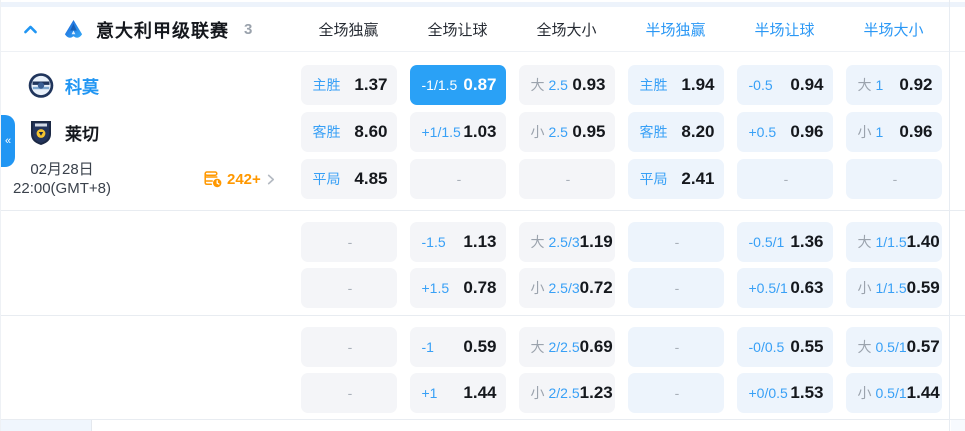 Image resolution: width=965 pixels, height=431 pixels. I want to click on odds-cell: 小 0.5/1 1.44, so click(893, 393).